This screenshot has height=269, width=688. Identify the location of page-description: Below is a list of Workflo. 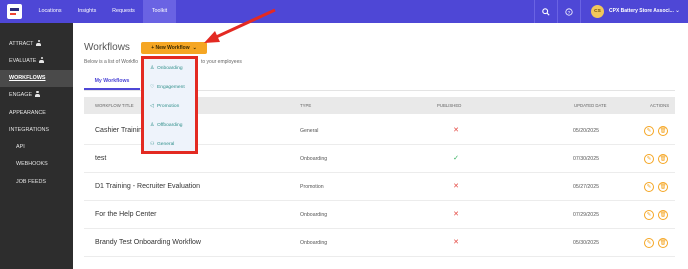
(111, 62).